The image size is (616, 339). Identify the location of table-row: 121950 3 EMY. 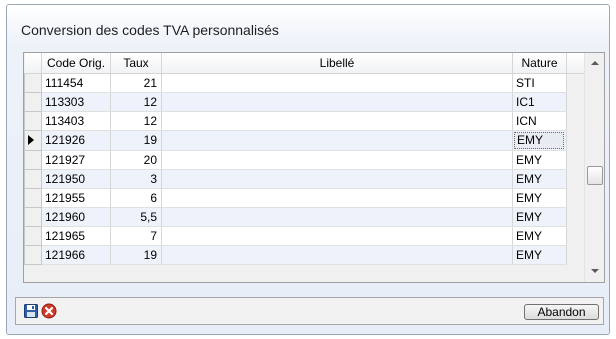
(305, 178).